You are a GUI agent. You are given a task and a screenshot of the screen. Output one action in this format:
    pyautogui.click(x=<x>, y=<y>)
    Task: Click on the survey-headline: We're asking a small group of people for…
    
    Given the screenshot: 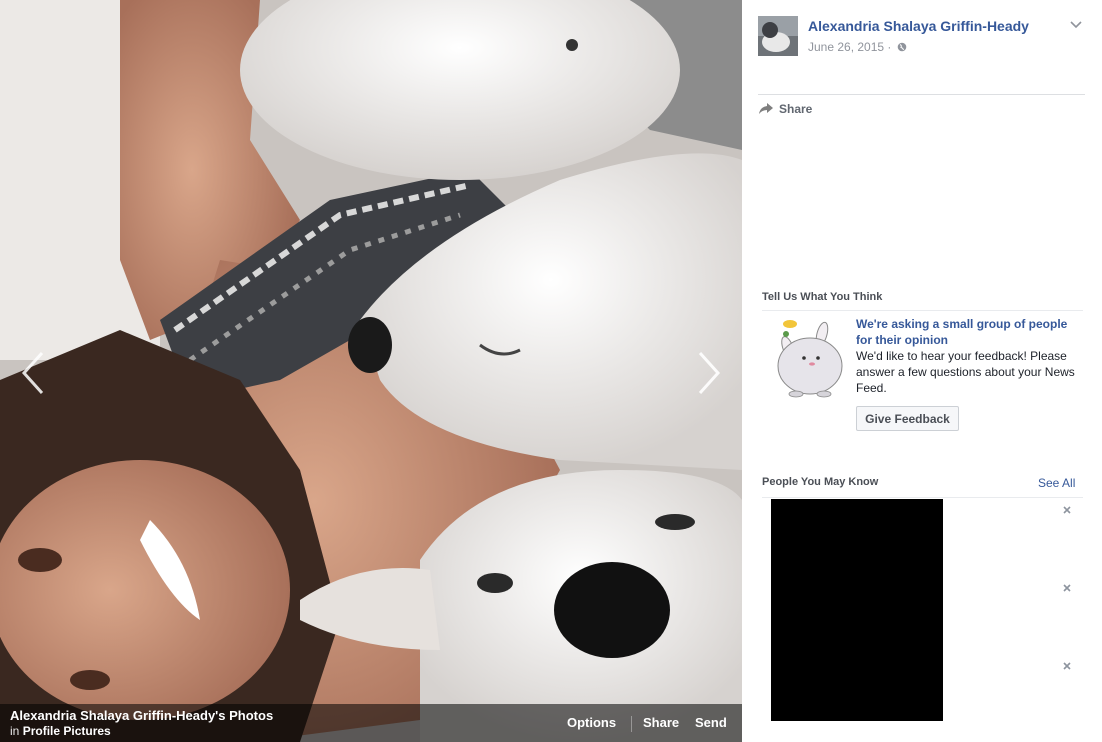 What is the action you would take?
    pyautogui.click(x=967, y=332)
    